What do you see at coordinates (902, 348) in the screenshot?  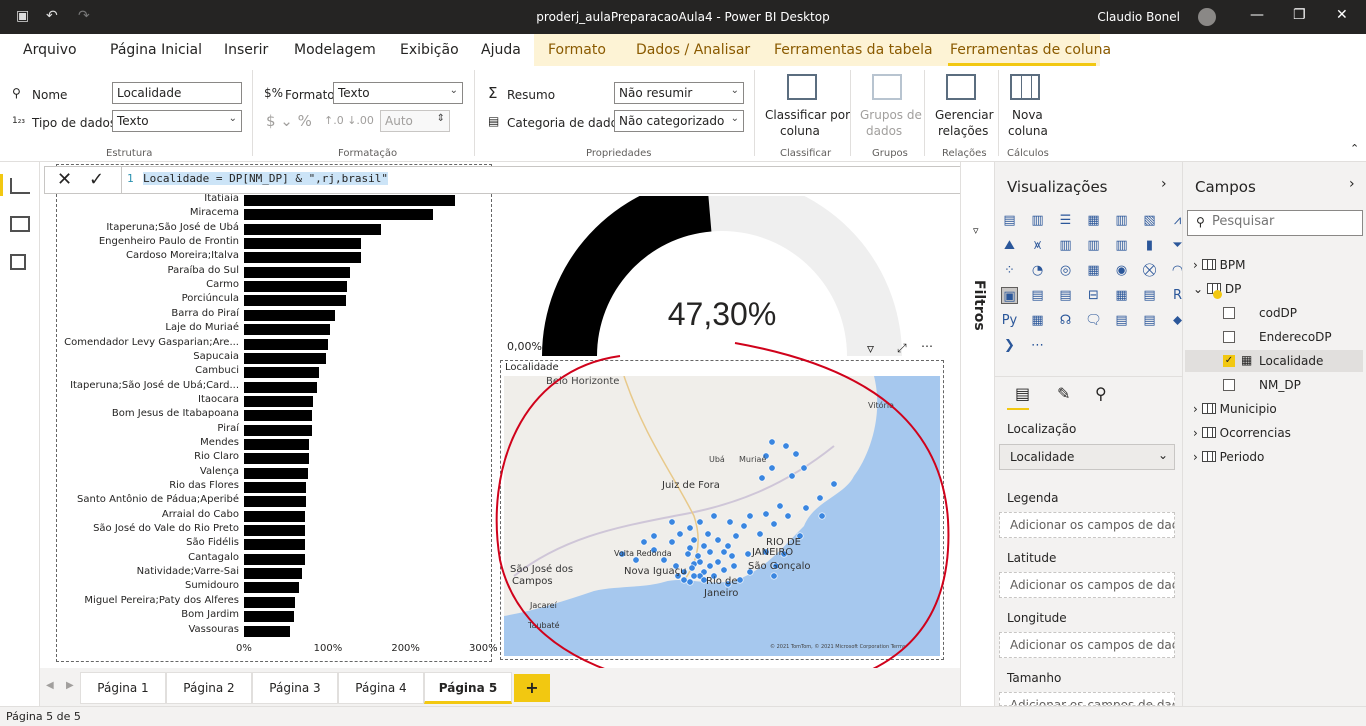 I see `focus-mode-icon: ⤢` at bounding box center [902, 348].